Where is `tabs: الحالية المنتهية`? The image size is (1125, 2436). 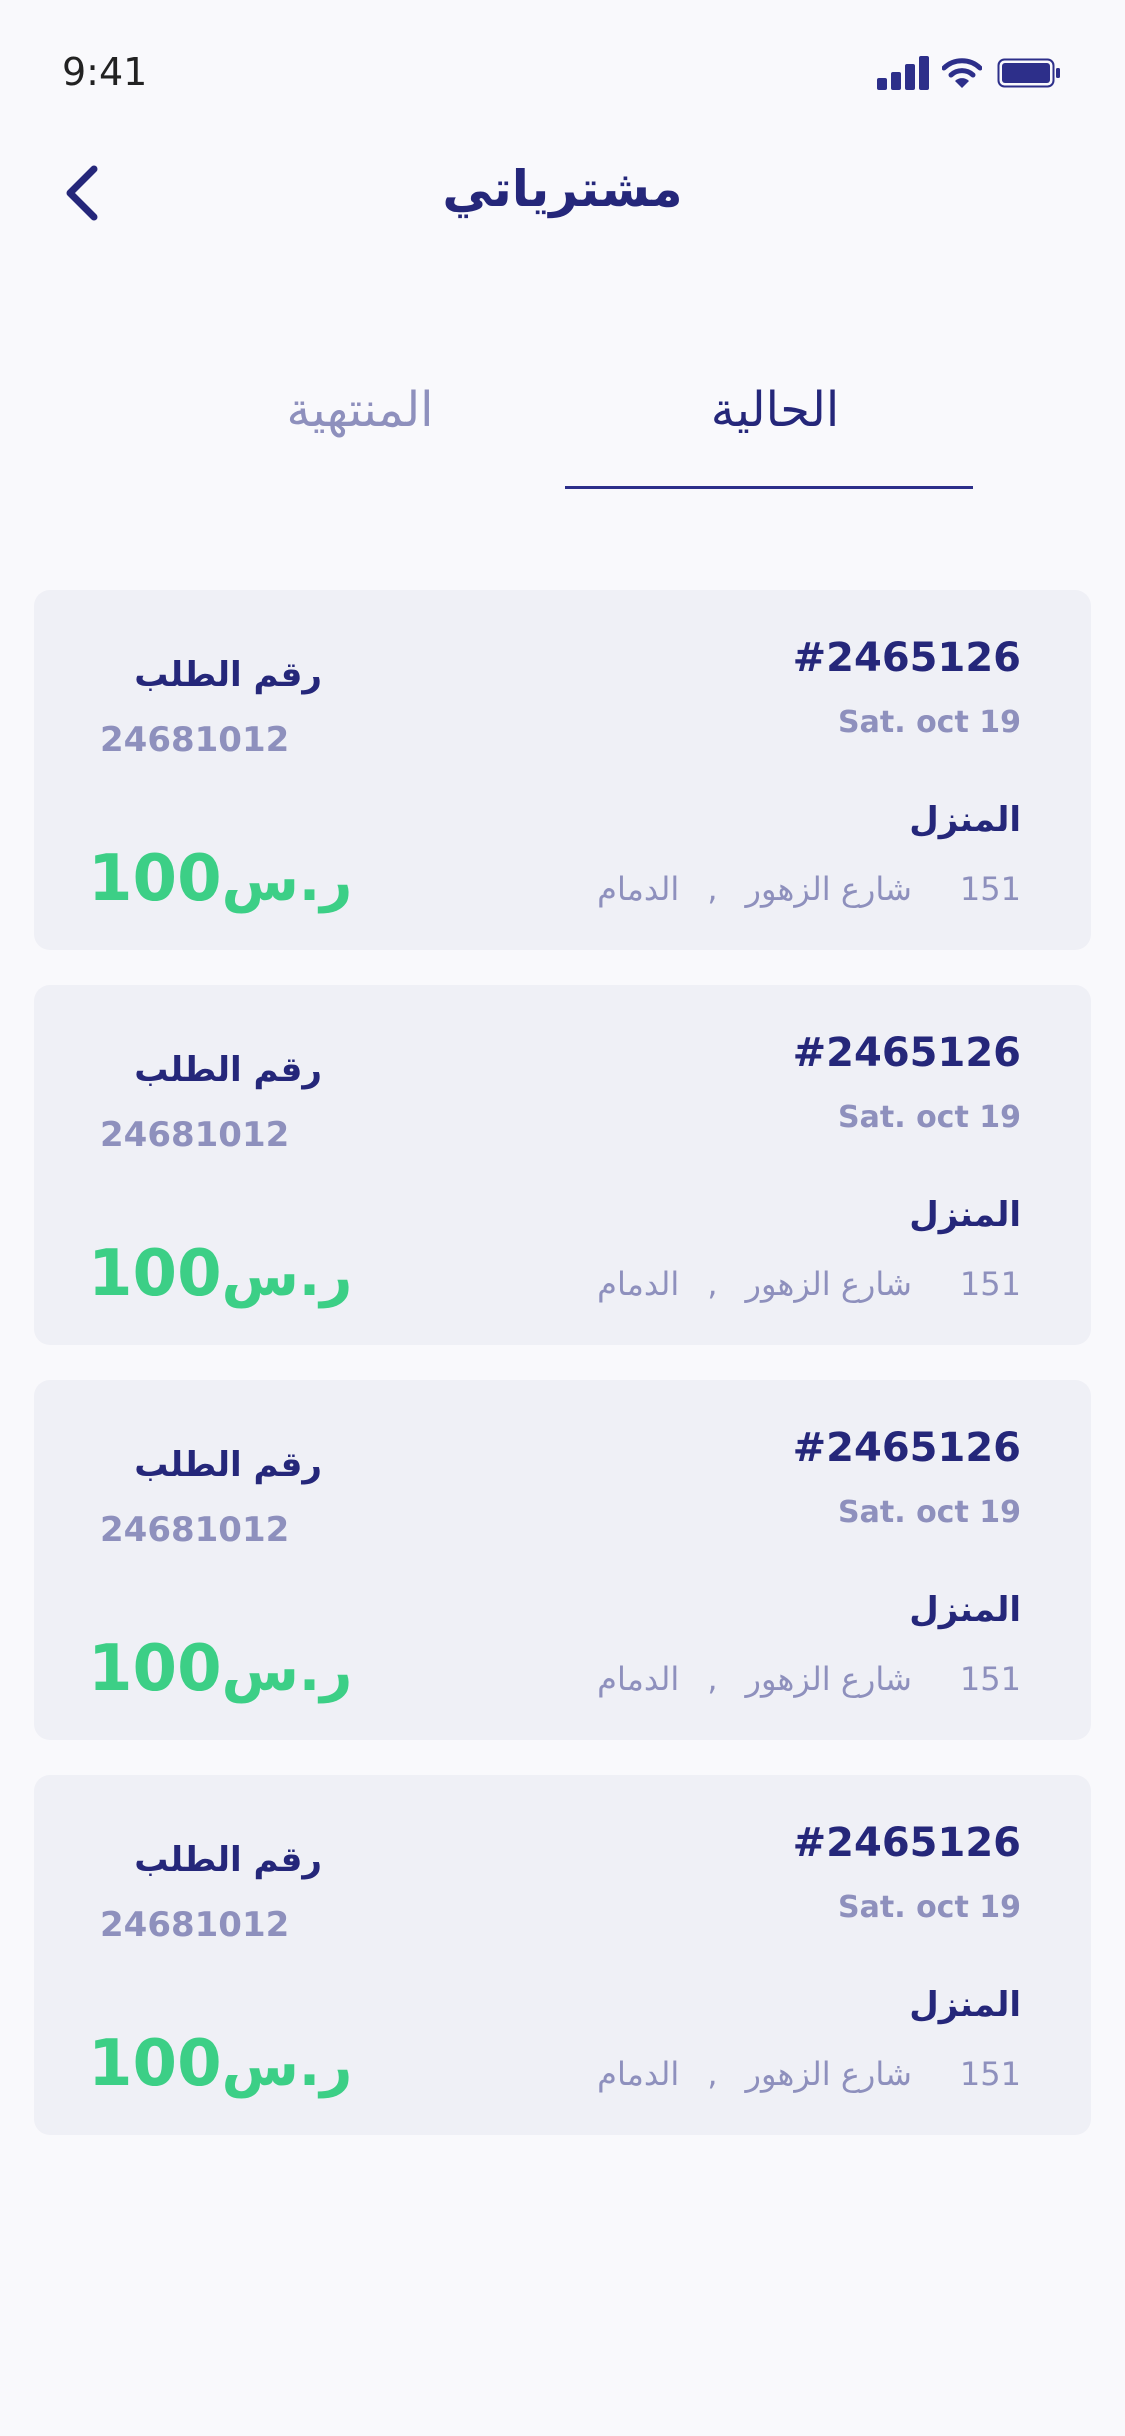 tabs: الحالية المنتهية is located at coordinates (562, 425).